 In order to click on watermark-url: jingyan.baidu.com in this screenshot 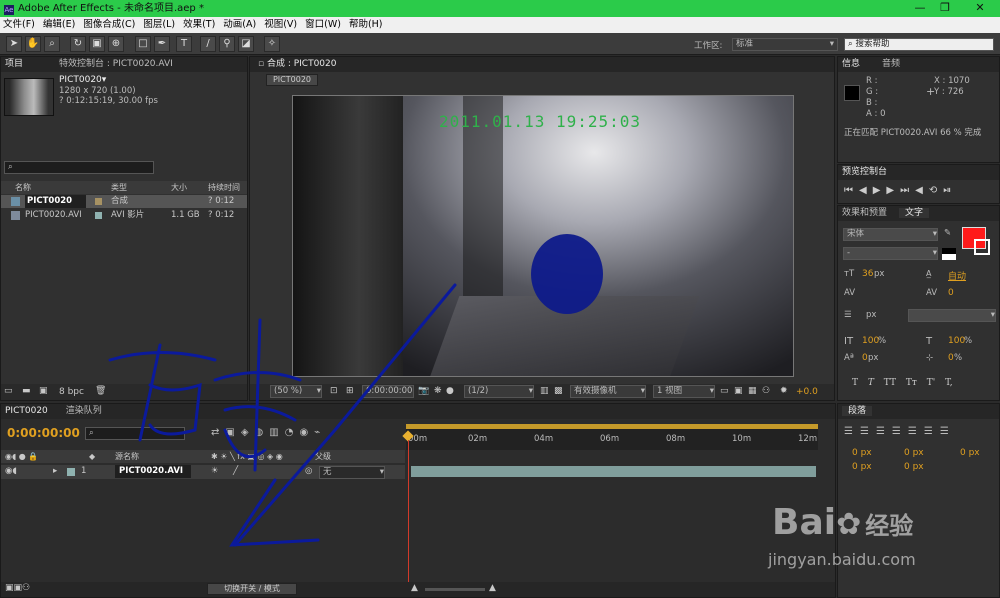, I will do `click(842, 559)`.